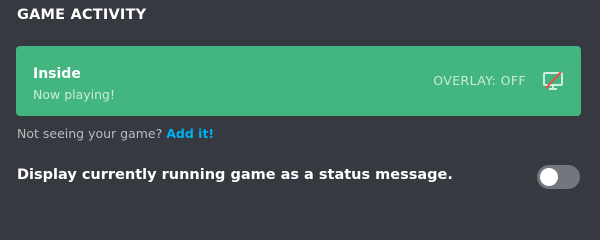 This screenshot has width=600, height=240. What do you see at coordinates (90, 133) in the screenshot?
I see `helper-prefix: Not seeing your game?` at bounding box center [90, 133].